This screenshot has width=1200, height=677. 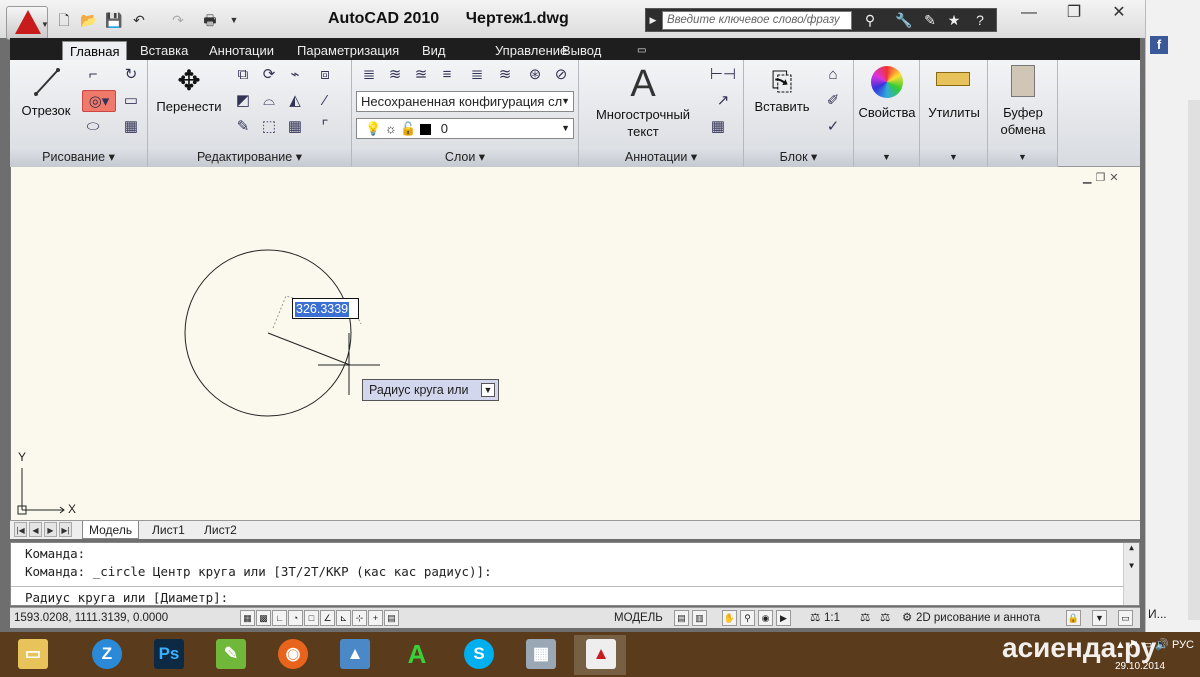 What do you see at coordinates (757, 20) in the screenshot?
I see `search-input: Введите ключевое слово/фразу` at bounding box center [757, 20].